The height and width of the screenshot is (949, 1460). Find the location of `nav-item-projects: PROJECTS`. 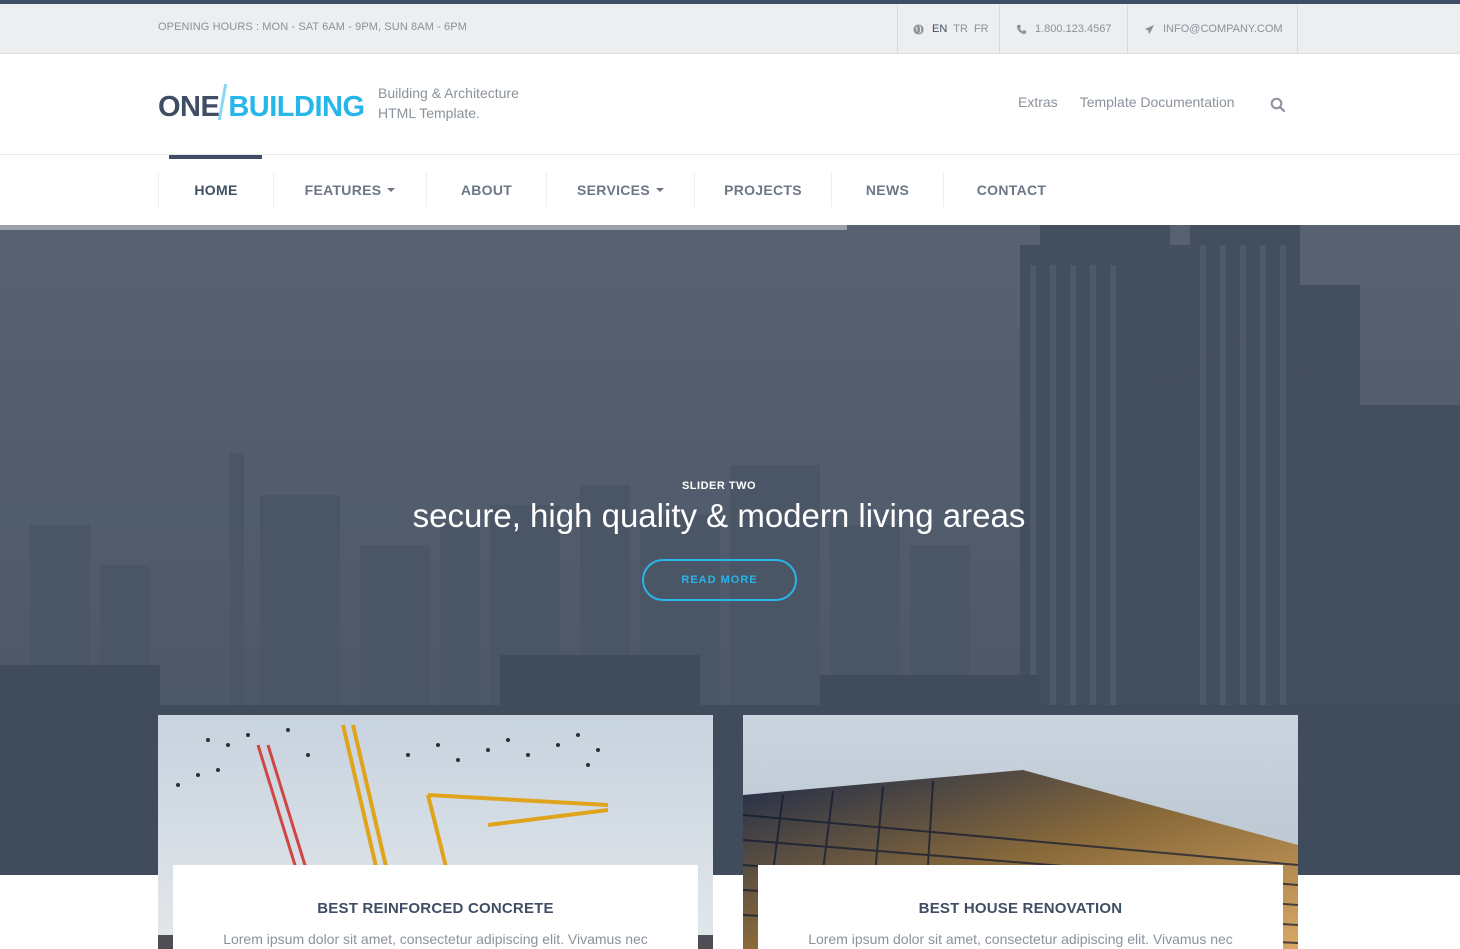

nav-item-projects: PROJECTS is located at coordinates (762, 190).